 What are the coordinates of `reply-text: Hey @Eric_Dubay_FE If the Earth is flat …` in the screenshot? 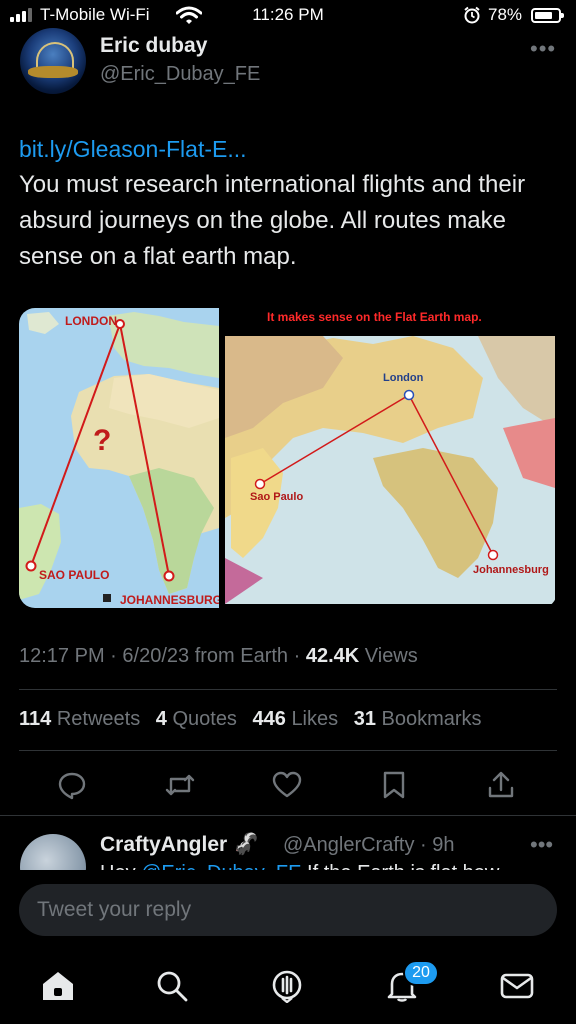 It's located at (299, 866).